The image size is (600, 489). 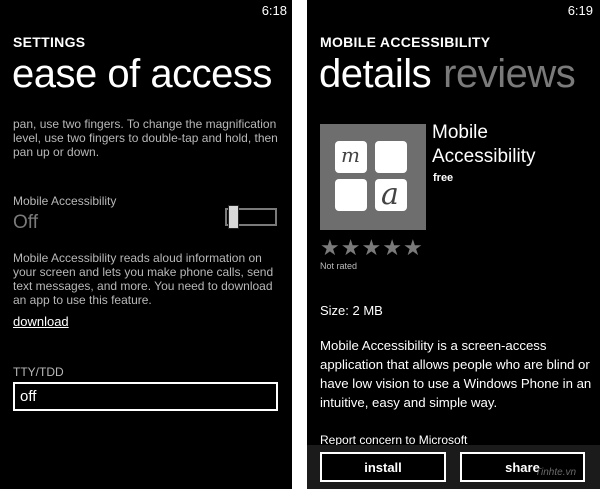 I want to click on rating-stars: ★★★★★, so click(x=372, y=248).